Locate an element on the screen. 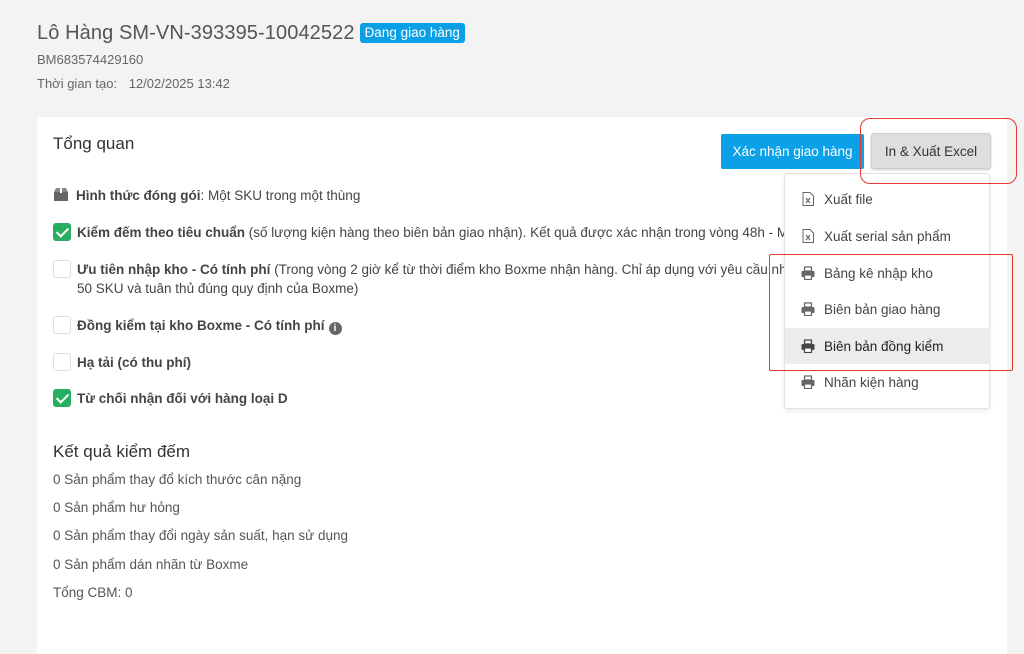 Image resolution: width=1024 pixels, height=654 pixels. packaging-label: Hình thức đóng gói is located at coordinates (138, 195).